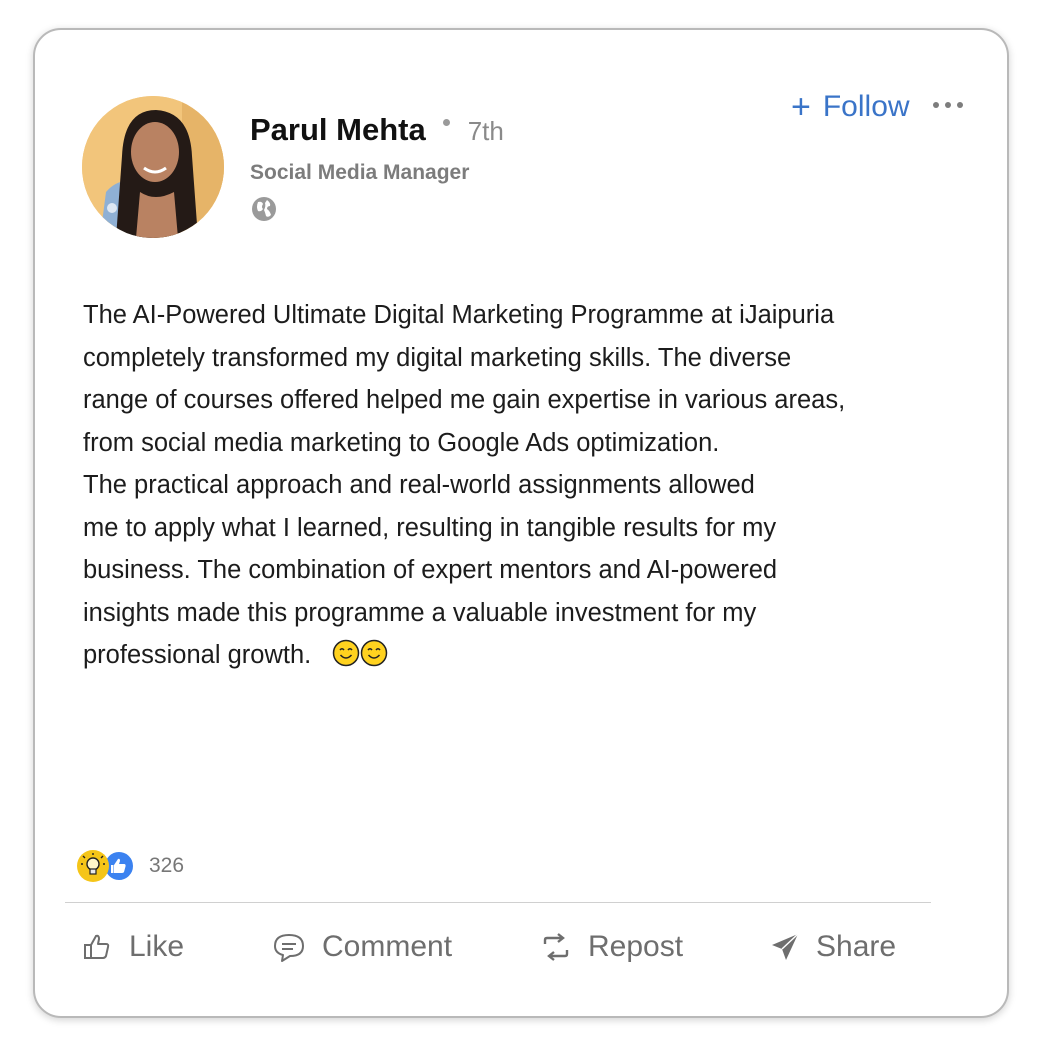 The image size is (1050, 1050). What do you see at coordinates (97, 946) in the screenshot?
I see `thumbs-up-icon` at bounding box center [97, 946].